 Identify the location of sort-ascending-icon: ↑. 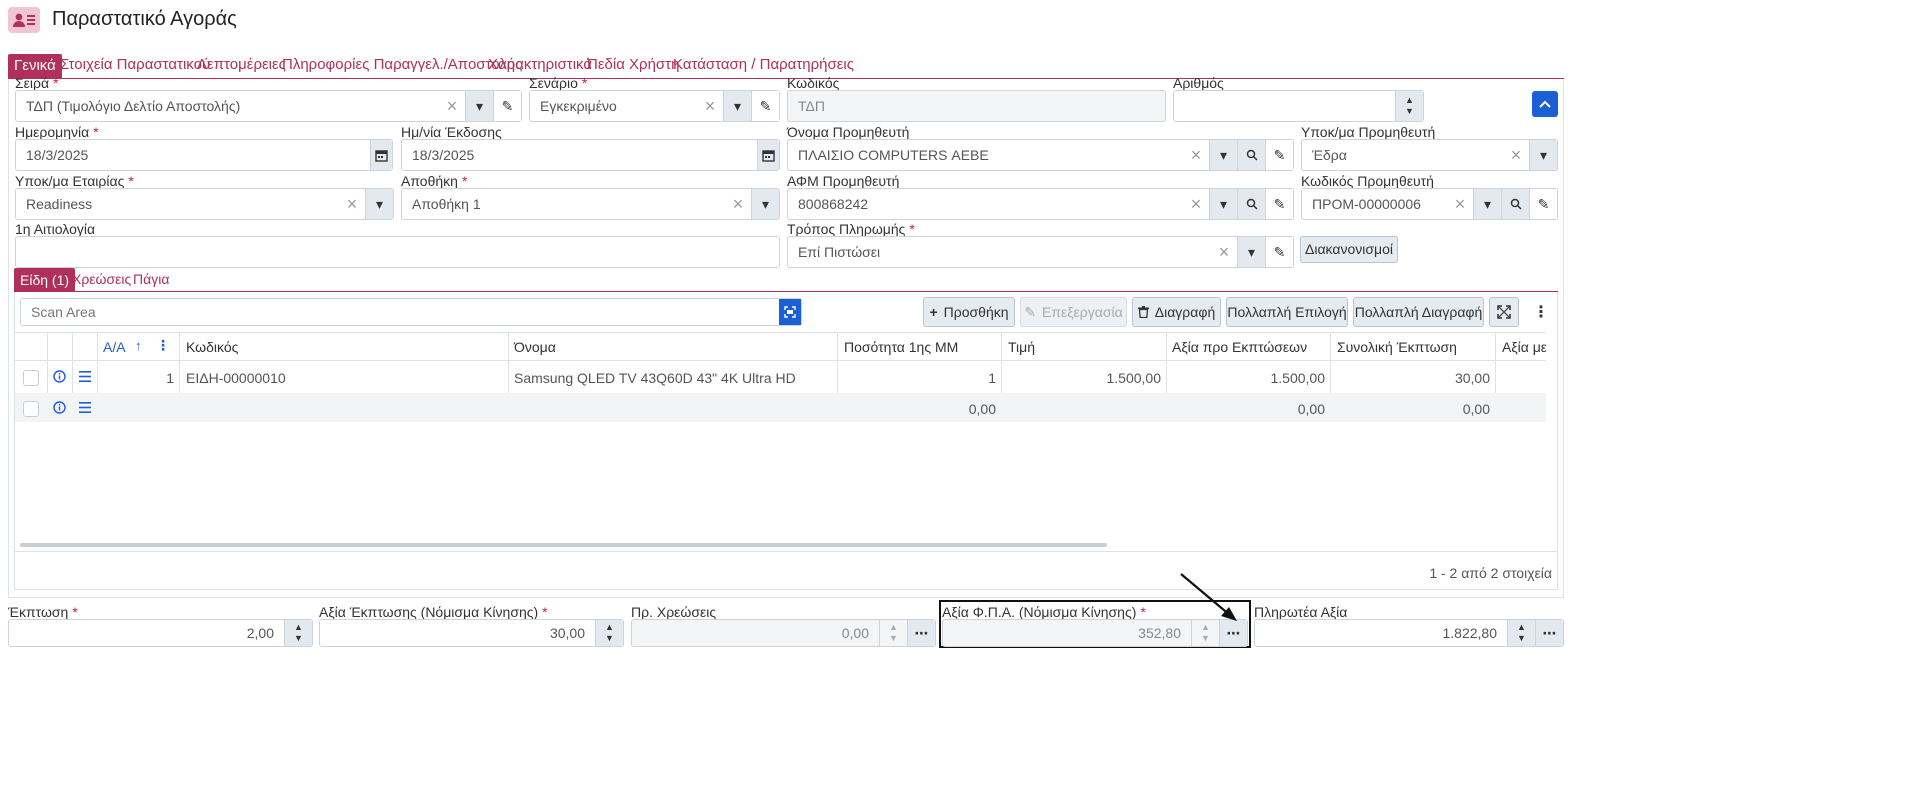
(138, 345).